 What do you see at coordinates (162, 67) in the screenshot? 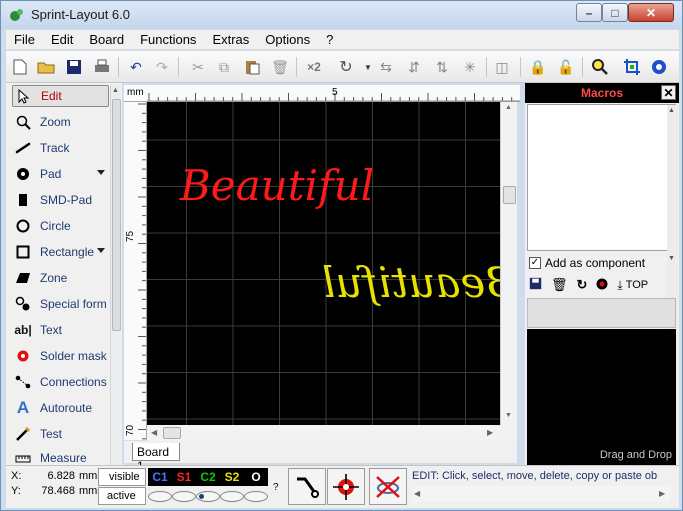
I see `redo-icon: ↷` at bounding box center [162, 67].